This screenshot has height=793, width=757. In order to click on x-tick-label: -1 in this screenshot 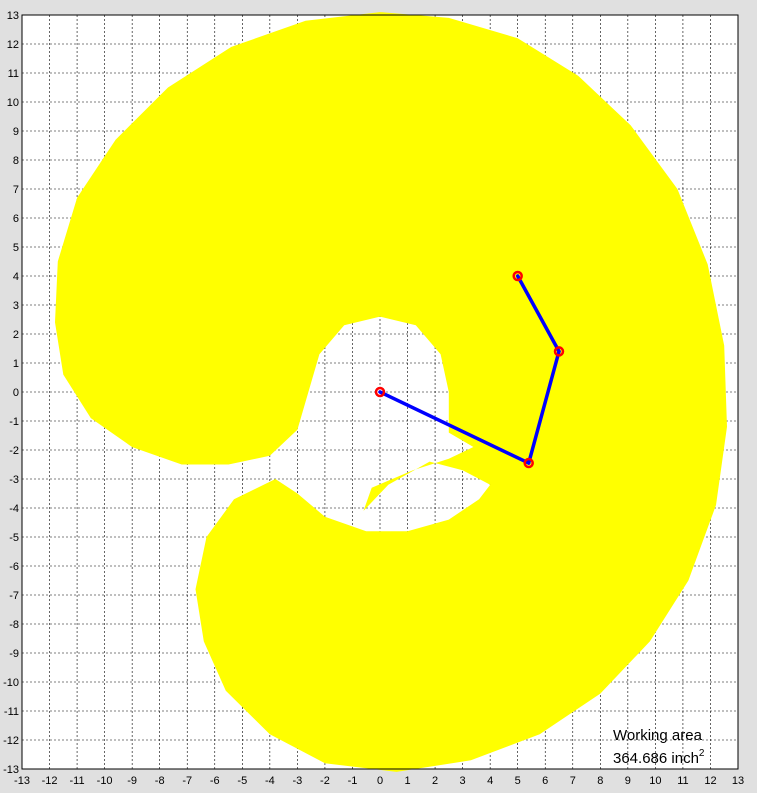, I will do `click(353, 781)`.